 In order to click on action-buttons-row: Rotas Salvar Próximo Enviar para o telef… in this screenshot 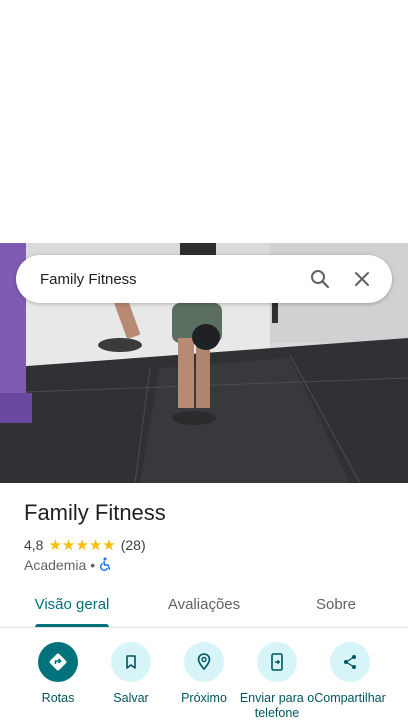, I will do `click(204, 684)`.